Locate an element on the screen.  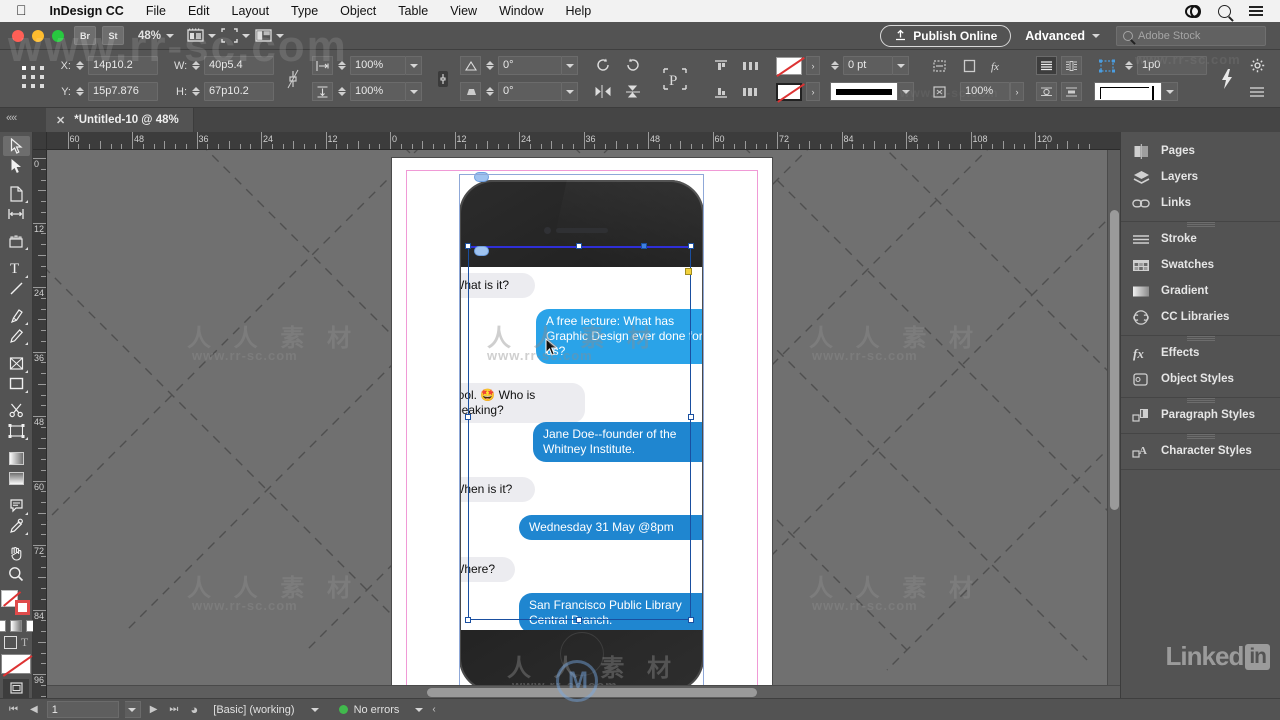
x-input: 14p10.2 is located at coordinates (123, 65).